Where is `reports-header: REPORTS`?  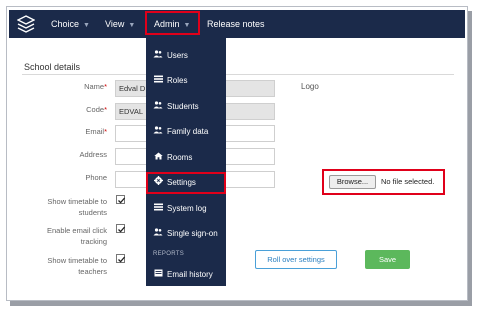 reports-header: REPORTS is located at coordinates (168, 254).